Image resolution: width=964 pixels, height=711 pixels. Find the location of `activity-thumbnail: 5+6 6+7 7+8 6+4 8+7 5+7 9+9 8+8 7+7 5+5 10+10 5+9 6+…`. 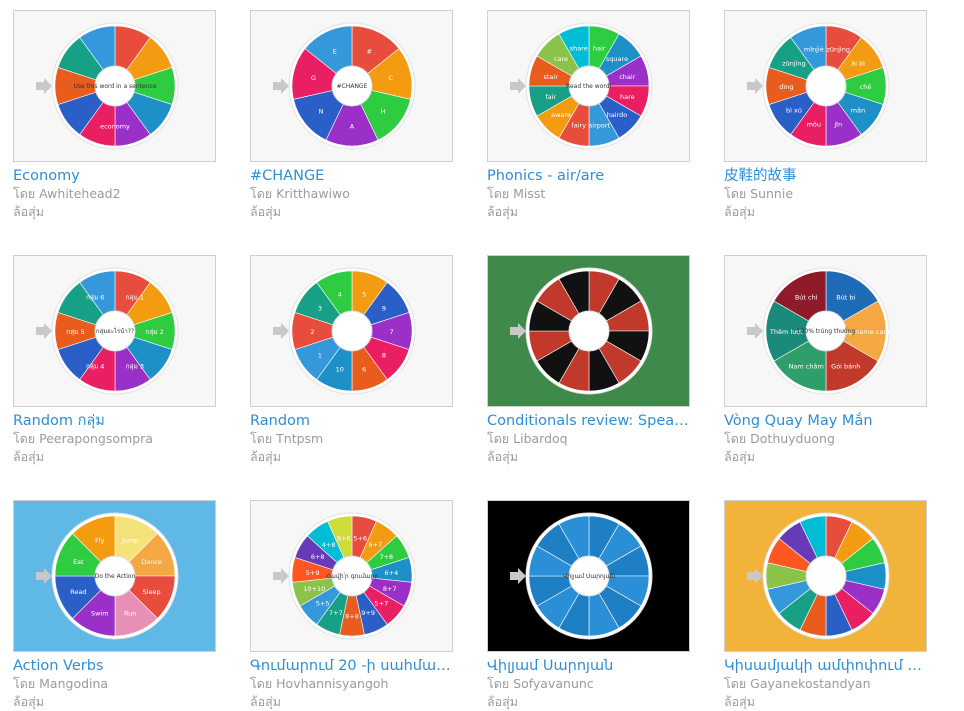

activity-thumbnail: 5+6 6+7 7+8 6+4 8+7 5+7 9+9 8+8 7+7 5+5 10+10 5+9 6+… is located at coordinates (351, 576).